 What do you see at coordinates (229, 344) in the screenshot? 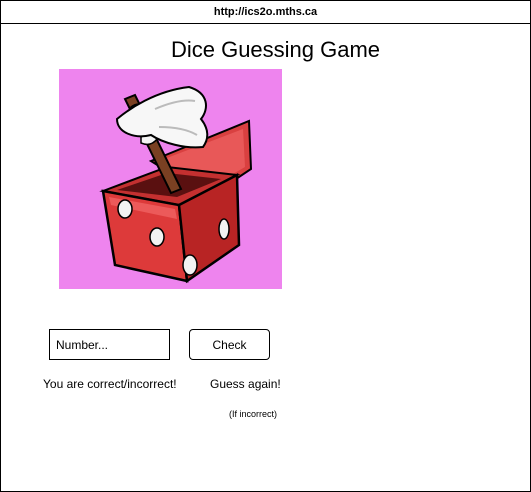
I see `check-button: Check` at bounding box center [229, 344].